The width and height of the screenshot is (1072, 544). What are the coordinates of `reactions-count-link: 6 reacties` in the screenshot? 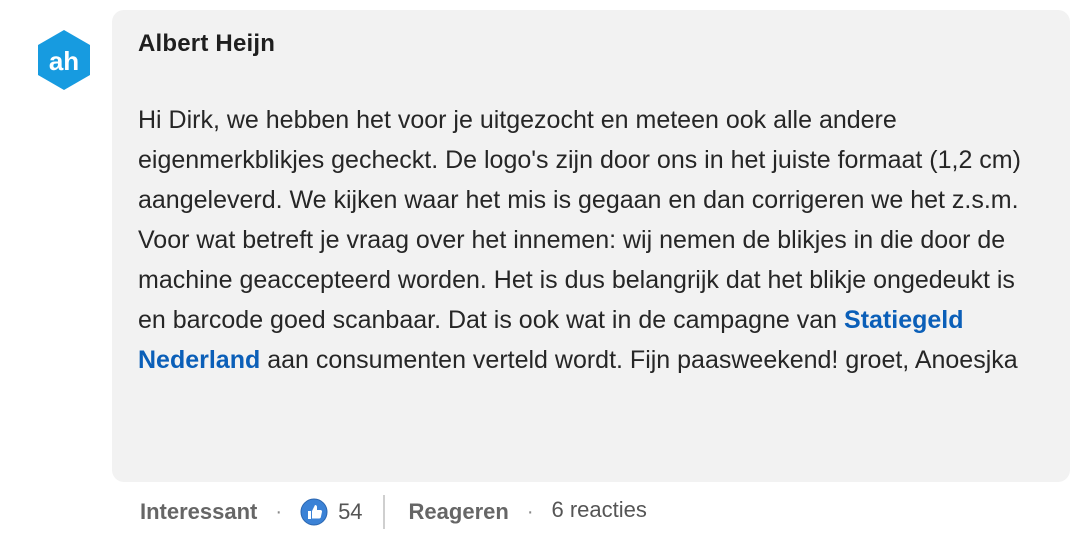 It's located at (599, 510).